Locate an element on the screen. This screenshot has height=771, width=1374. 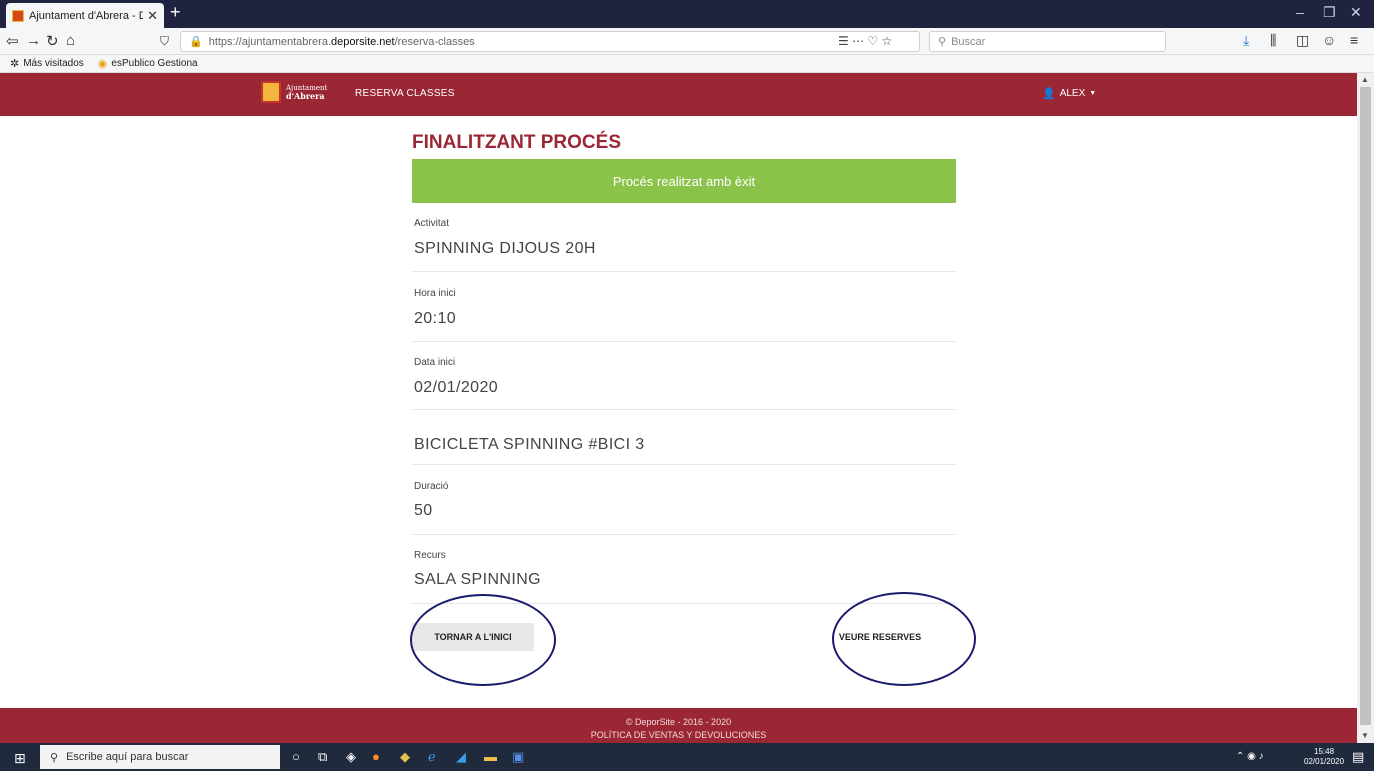
bookmarks-bar: ✲ Más visitados ◉ esPublico Gestiona is located at coordinates (687, 64).